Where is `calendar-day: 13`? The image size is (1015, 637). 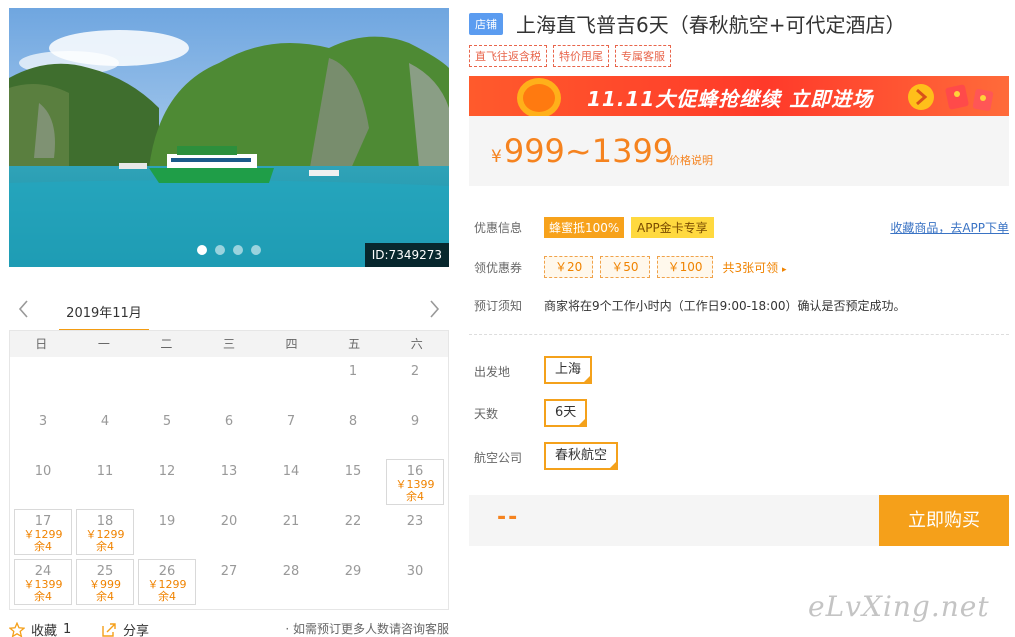 calendar-day: 13 is located at coordinates (229, 482).